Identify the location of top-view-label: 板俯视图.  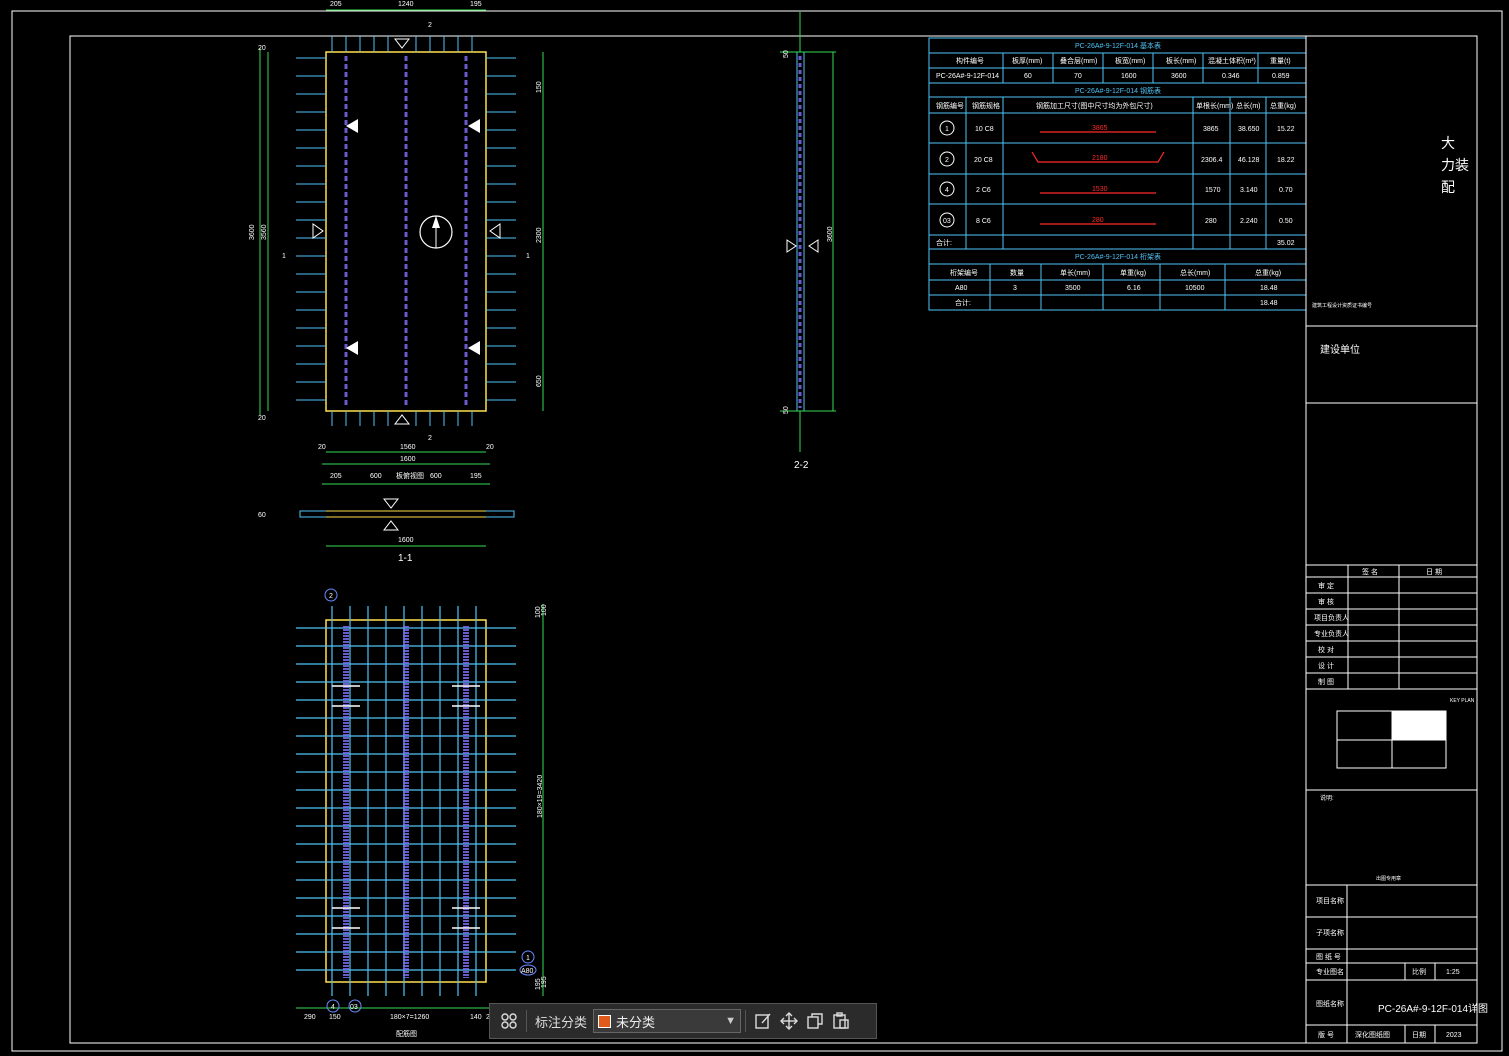
(410, 475).